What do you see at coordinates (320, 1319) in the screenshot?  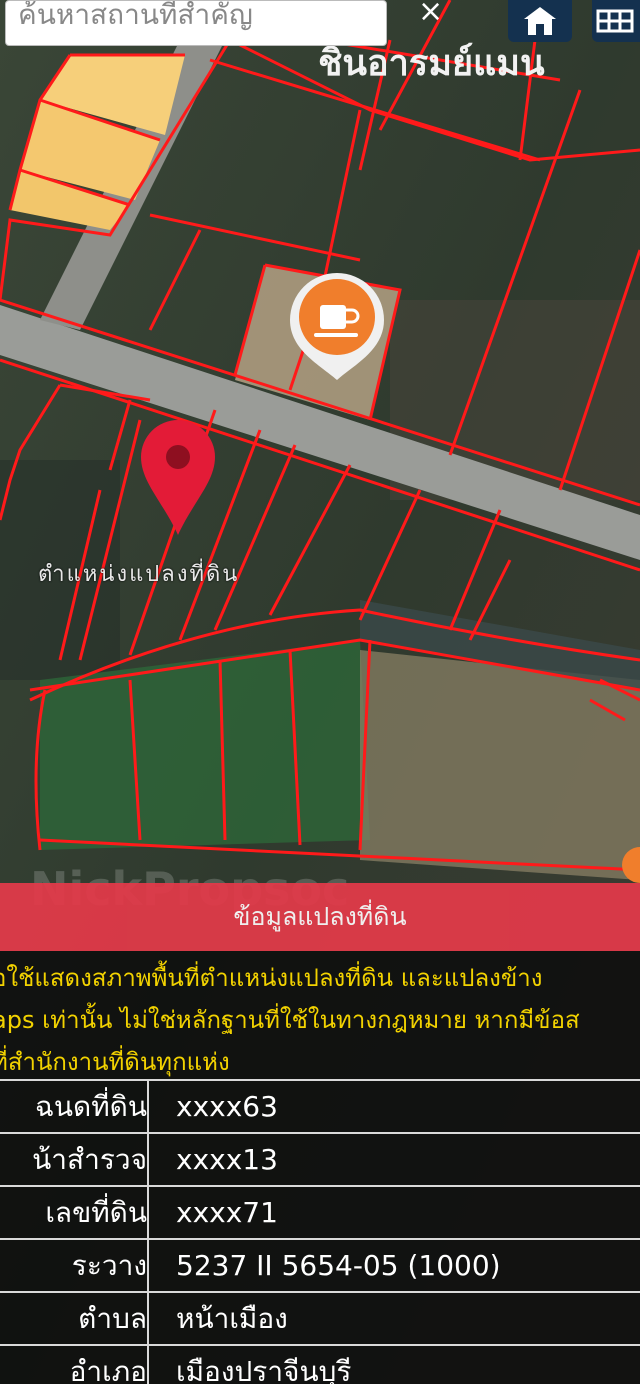 I see `table-row: ตำบล หน้าเมือง` at bounding box center [320, 1319].